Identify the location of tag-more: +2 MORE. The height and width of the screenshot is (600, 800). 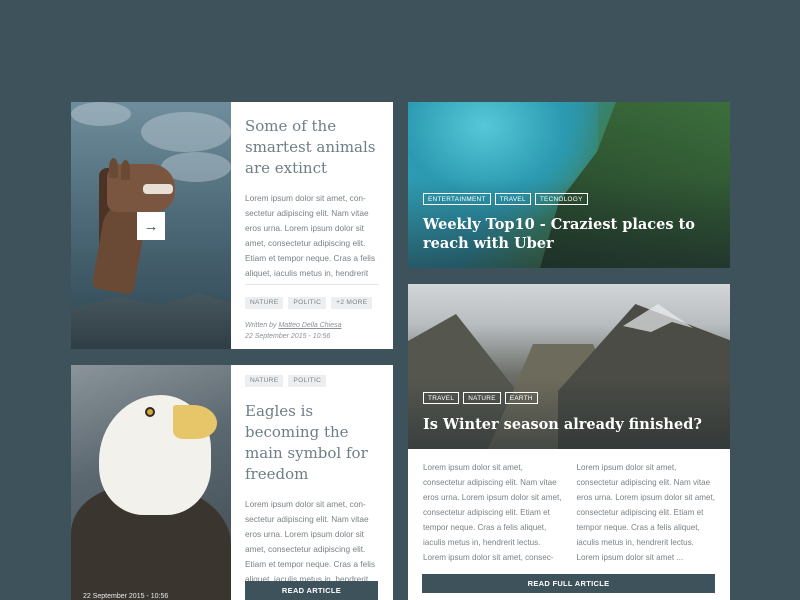
(352, 303).